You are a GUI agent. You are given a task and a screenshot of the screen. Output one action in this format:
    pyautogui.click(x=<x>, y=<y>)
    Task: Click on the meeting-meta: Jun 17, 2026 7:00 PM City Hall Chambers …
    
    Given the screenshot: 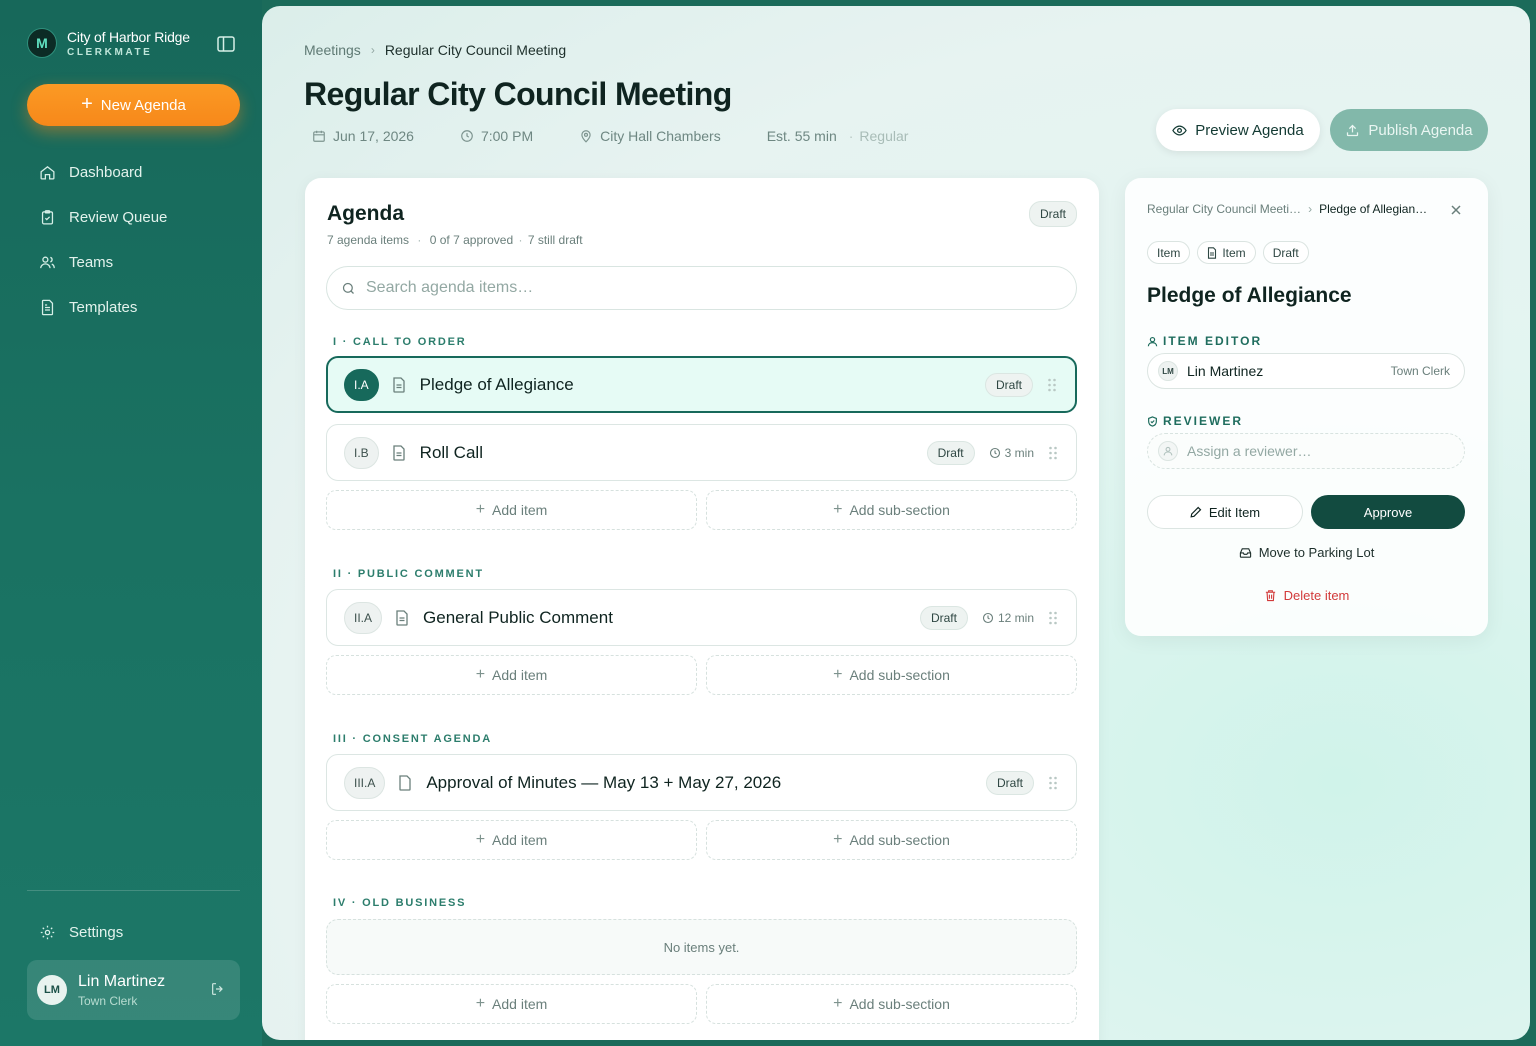 What is the action you would take?
    pyautogui.click(x=610, y=136)
    